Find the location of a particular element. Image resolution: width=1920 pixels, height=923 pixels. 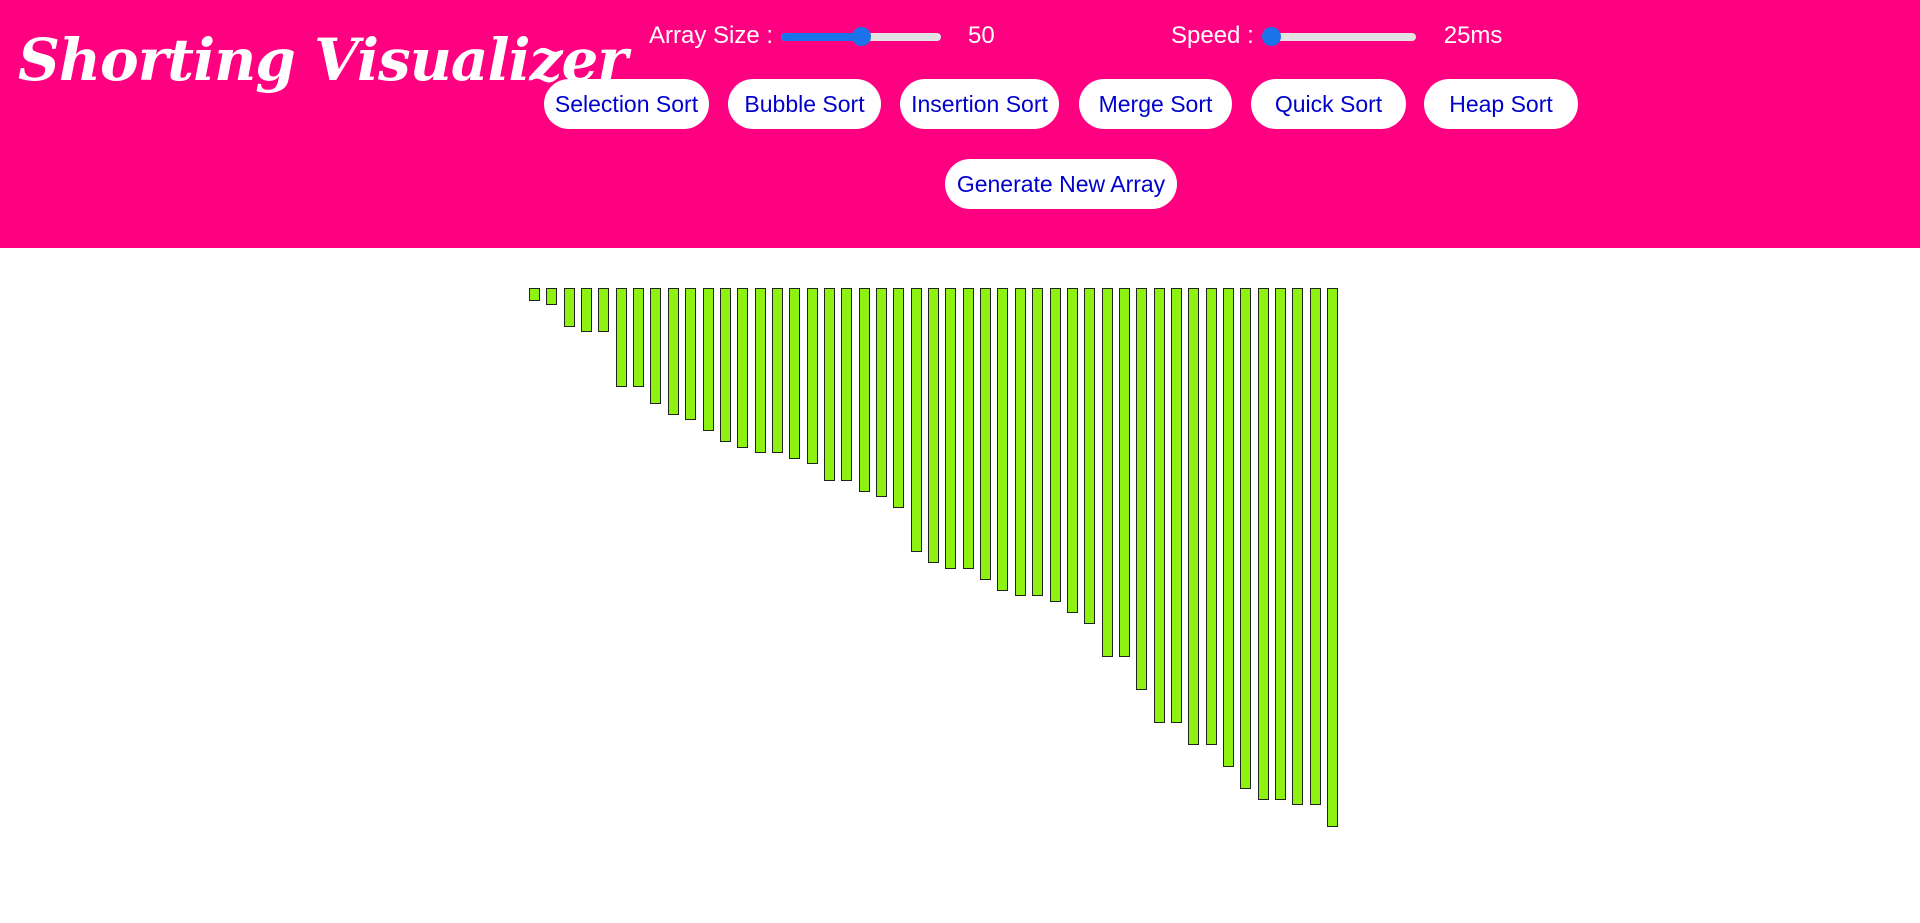

array-size-control: Array Size : 50 is located at coordinates (822, 36).